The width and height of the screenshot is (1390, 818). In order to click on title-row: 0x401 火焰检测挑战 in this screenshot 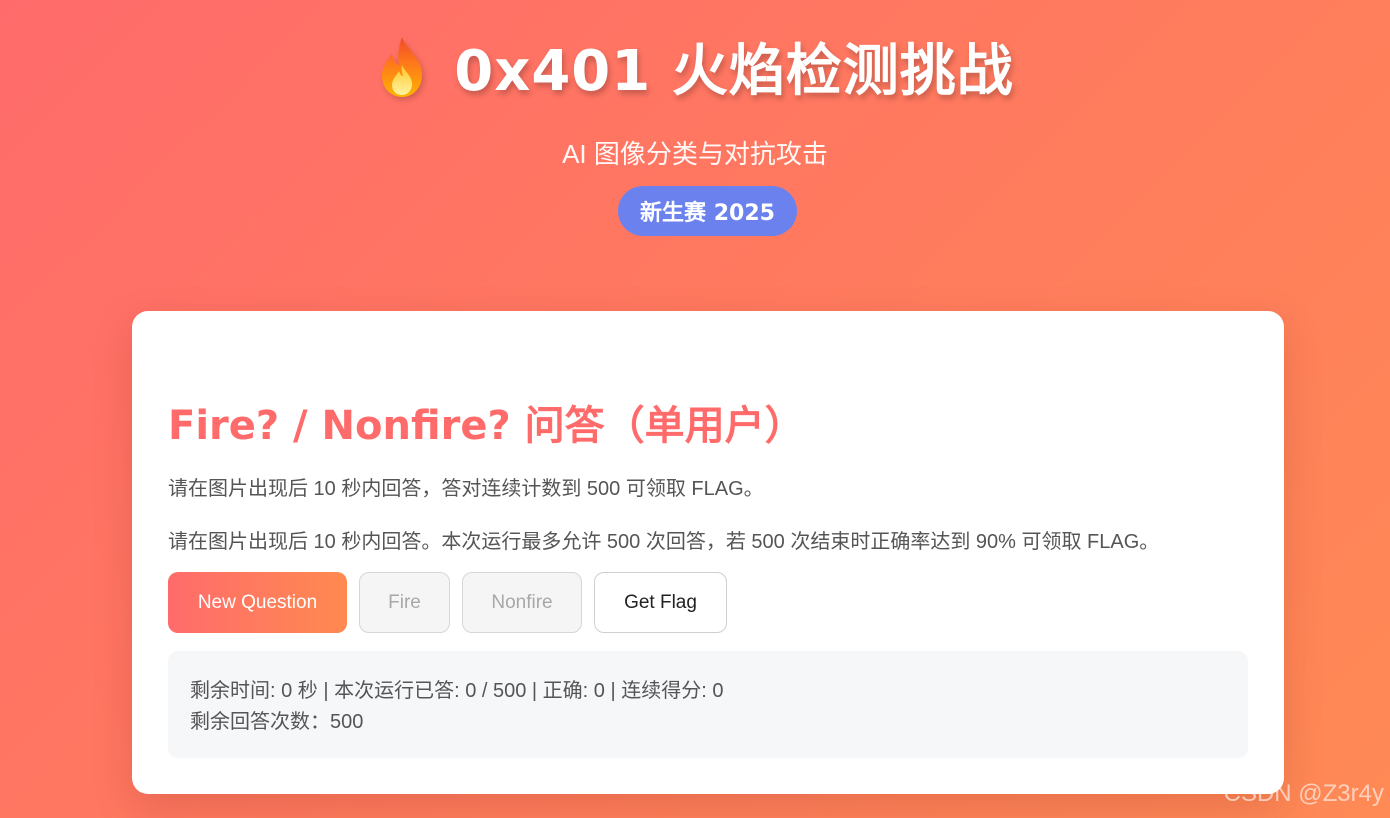, I will do `click(695, 66)`.